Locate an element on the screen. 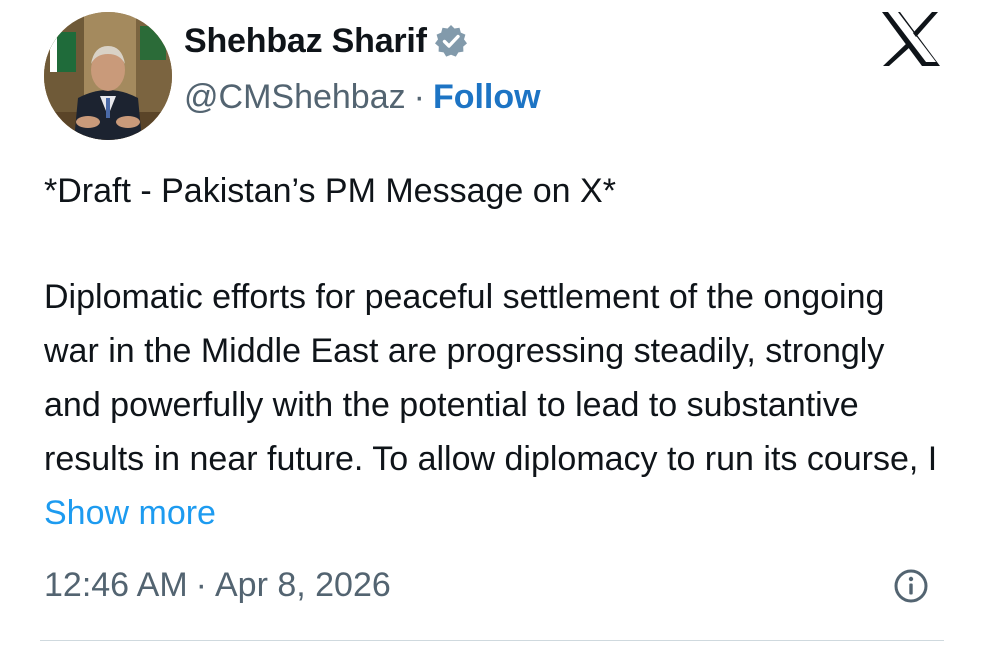  author-handle-row: @CMShehbaz · Follow is located at coordinates (362, 97).